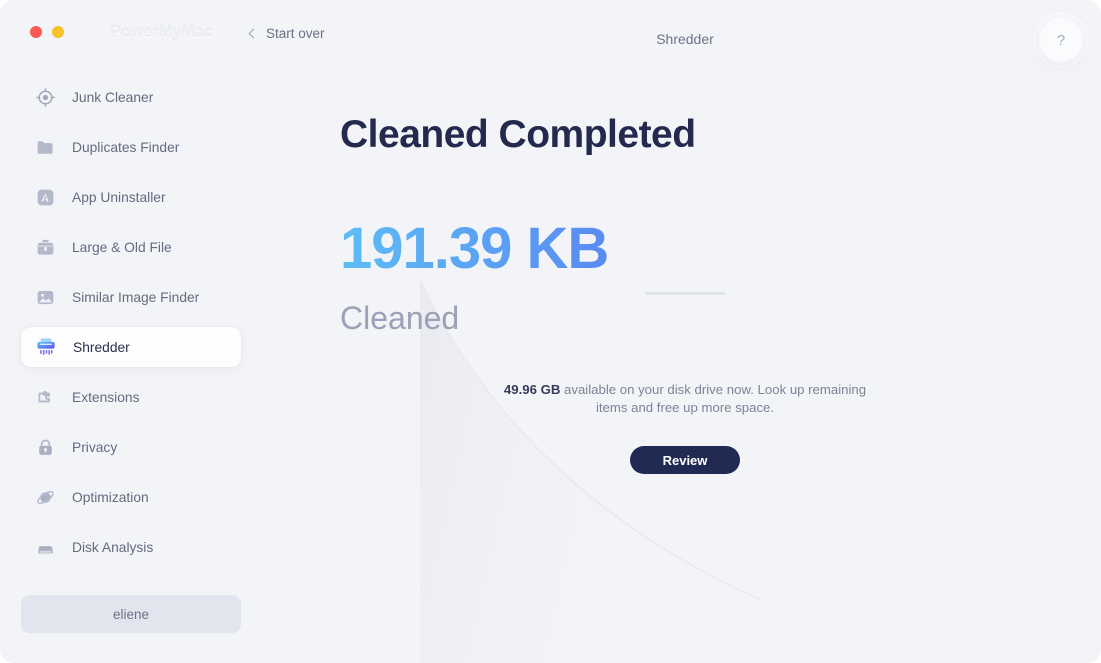  Describe the element at coordinates (110, 497) in the screenshot. I see `sidebar-item-label: Optimization` at that location.